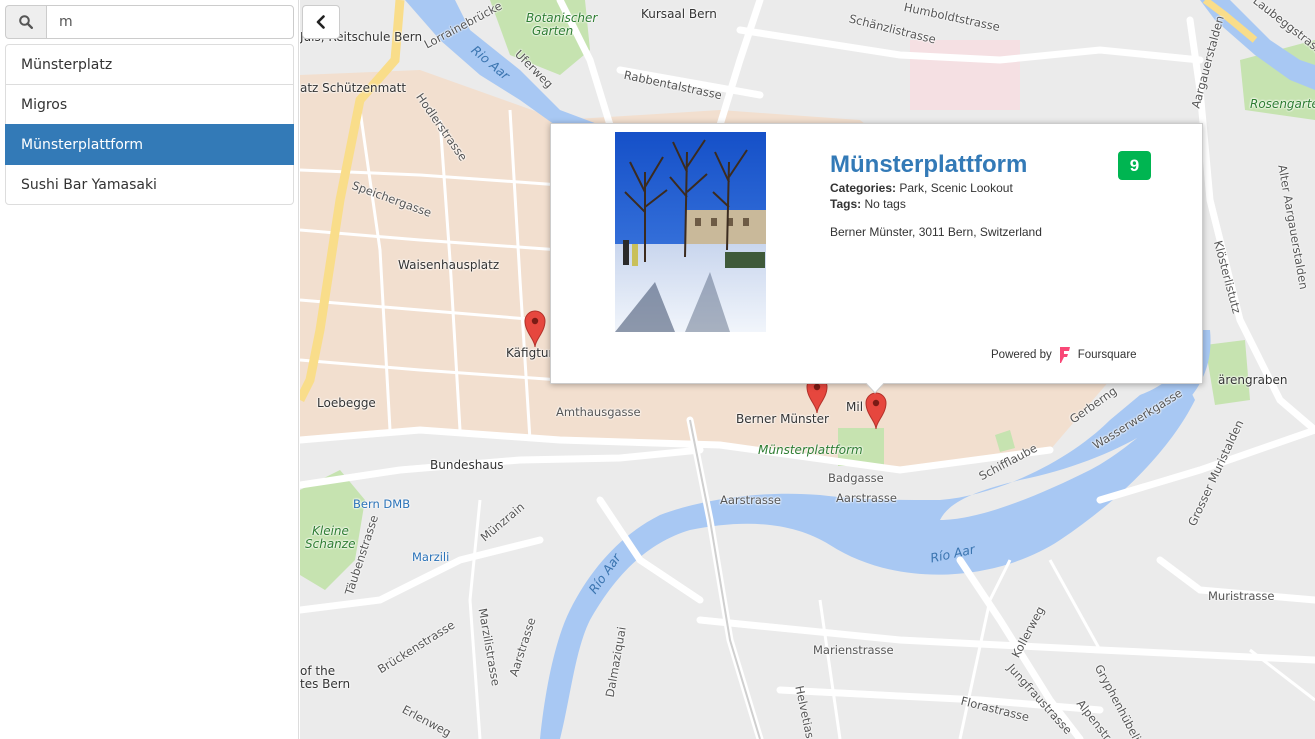 Image resolution: width=1315 pixels, height=739 pixels. I want to click on map-label-loebegge: Loebegge, so click(346, 403).